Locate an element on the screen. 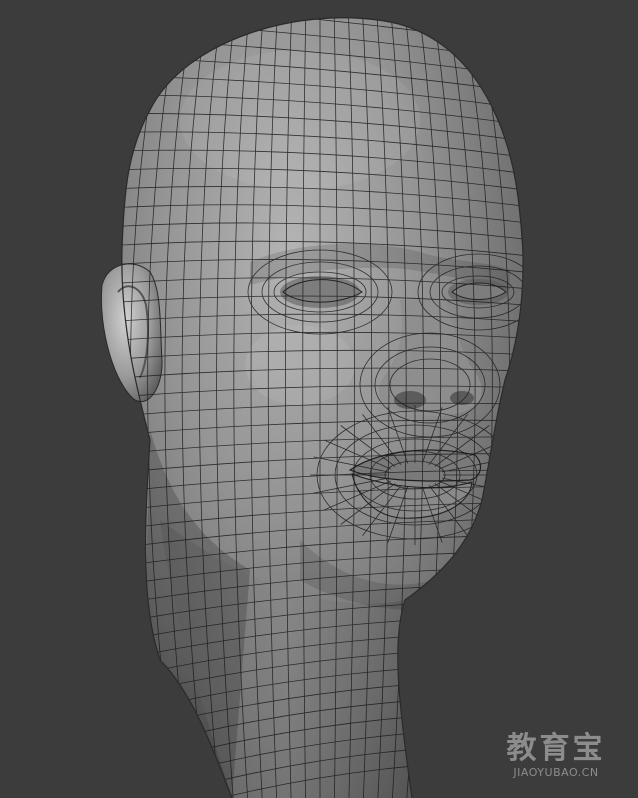  watermark-title: 教育宝 is located at coordinates (556, 748).